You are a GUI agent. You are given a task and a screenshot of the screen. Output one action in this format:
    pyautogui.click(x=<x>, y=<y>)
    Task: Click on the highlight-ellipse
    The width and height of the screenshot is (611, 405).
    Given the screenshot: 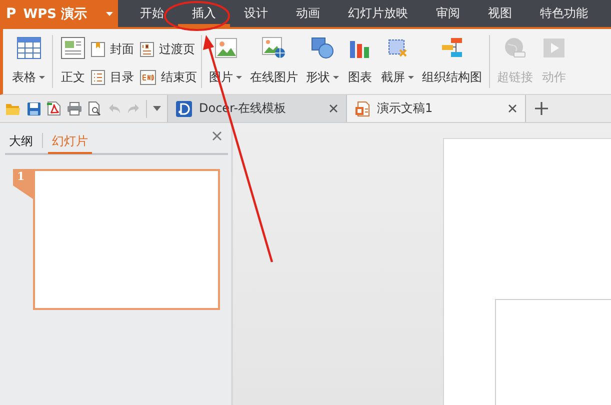 What is the action you would take?
    pyautogui.click(x=197, y=16)
    